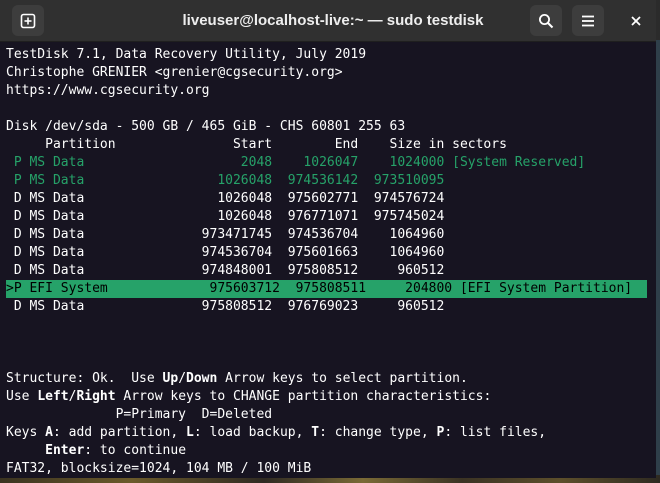 The image size is (660, 483). I want to click on key-left: Left, so click(53, 396).